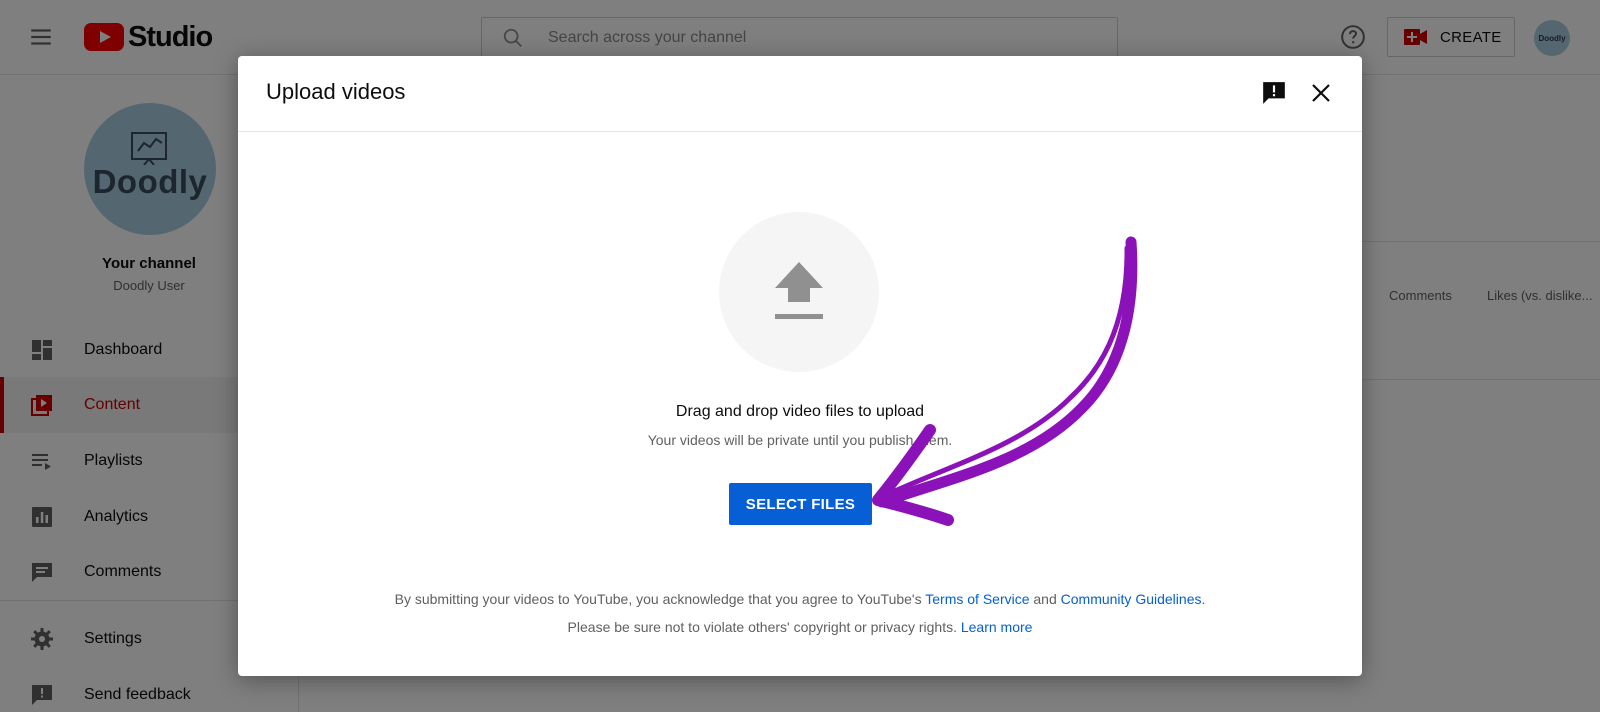 The width and height of the screenshot is (1600, 723). Describe the element at coordinates (997, 627) in the screenshot. I see `learn-more-link: Learn more` at that location.